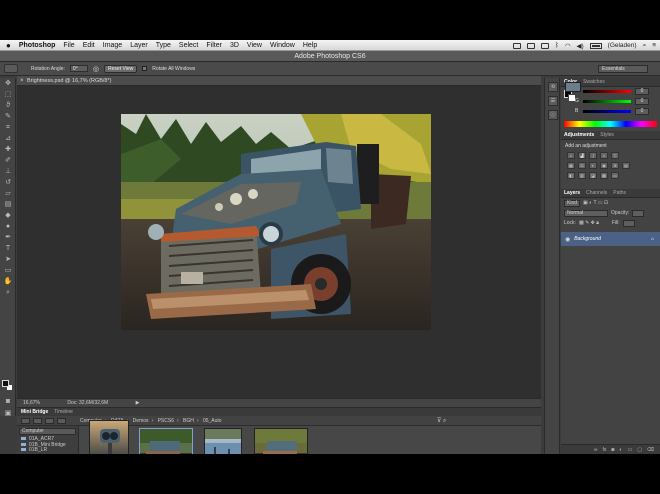 This screenshot has height=494, width=660. I want to click on tab-swatches: Swatches, so click(594, 82).